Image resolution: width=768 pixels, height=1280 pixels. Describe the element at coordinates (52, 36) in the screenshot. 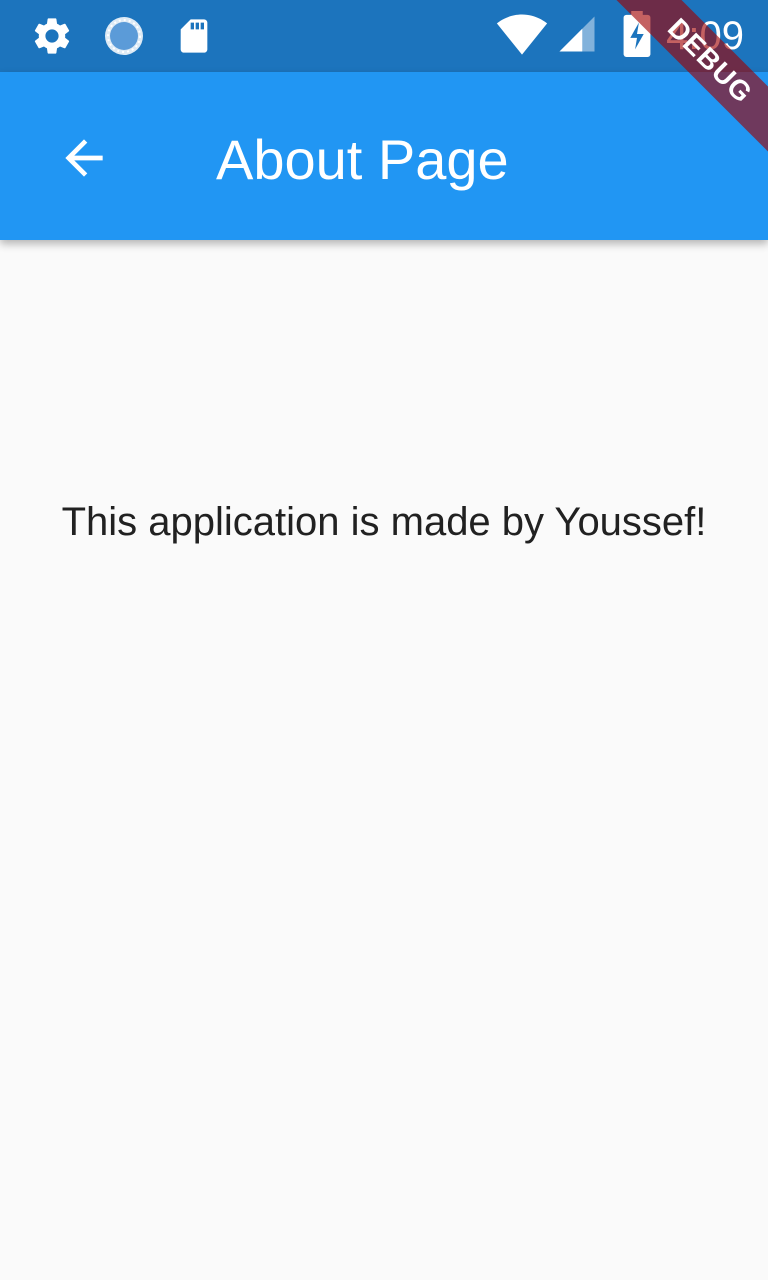

I see `settings-icon` at that location.